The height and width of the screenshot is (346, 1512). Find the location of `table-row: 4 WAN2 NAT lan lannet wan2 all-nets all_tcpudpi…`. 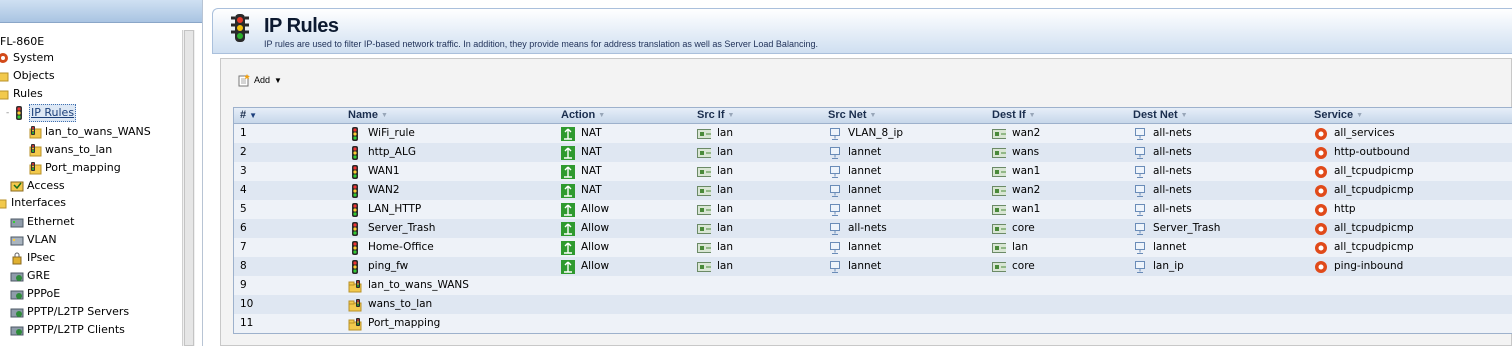

table-row: 4 WAN2 NAT lan lannet wan2 all-nets all_tcpudpi… is located at coordinates (873, 190).